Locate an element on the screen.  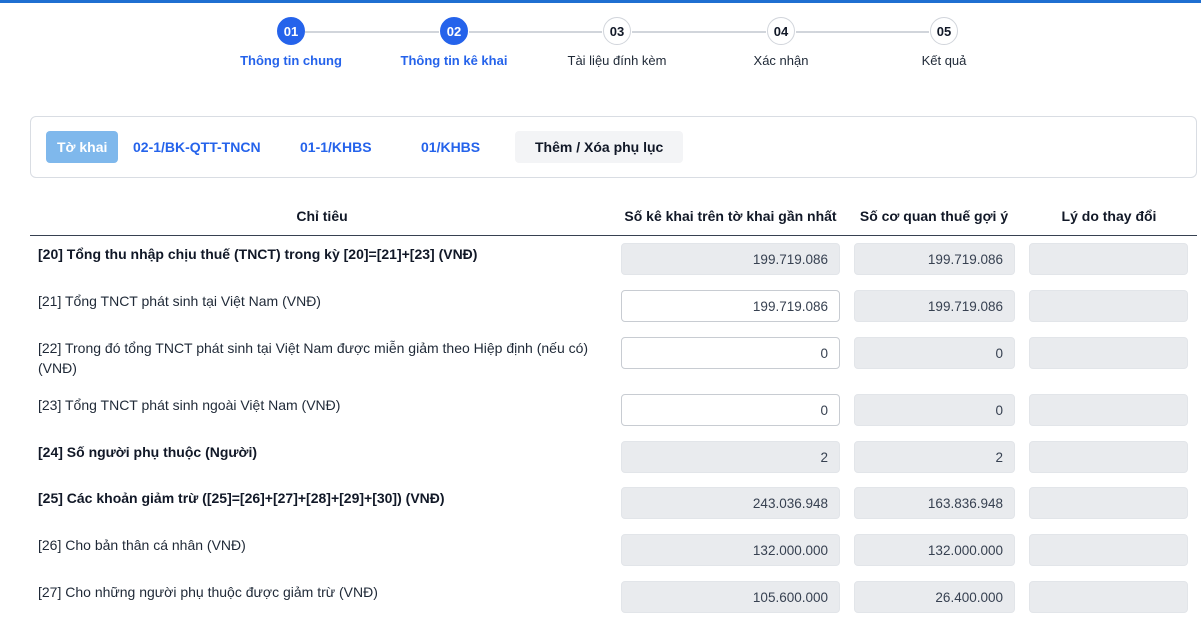
tab-01-1-khbs: 01-1/KHBS is located at coordinates (336, 147).